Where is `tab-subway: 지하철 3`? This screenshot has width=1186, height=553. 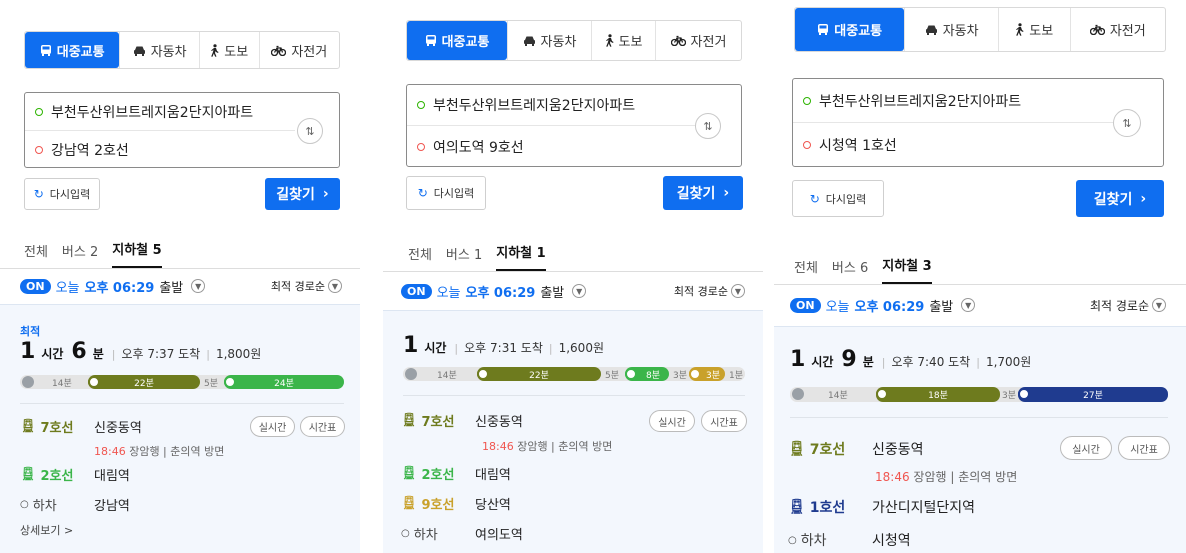
tab-subway: 지하철 3 is located at coordinates (907, 269).